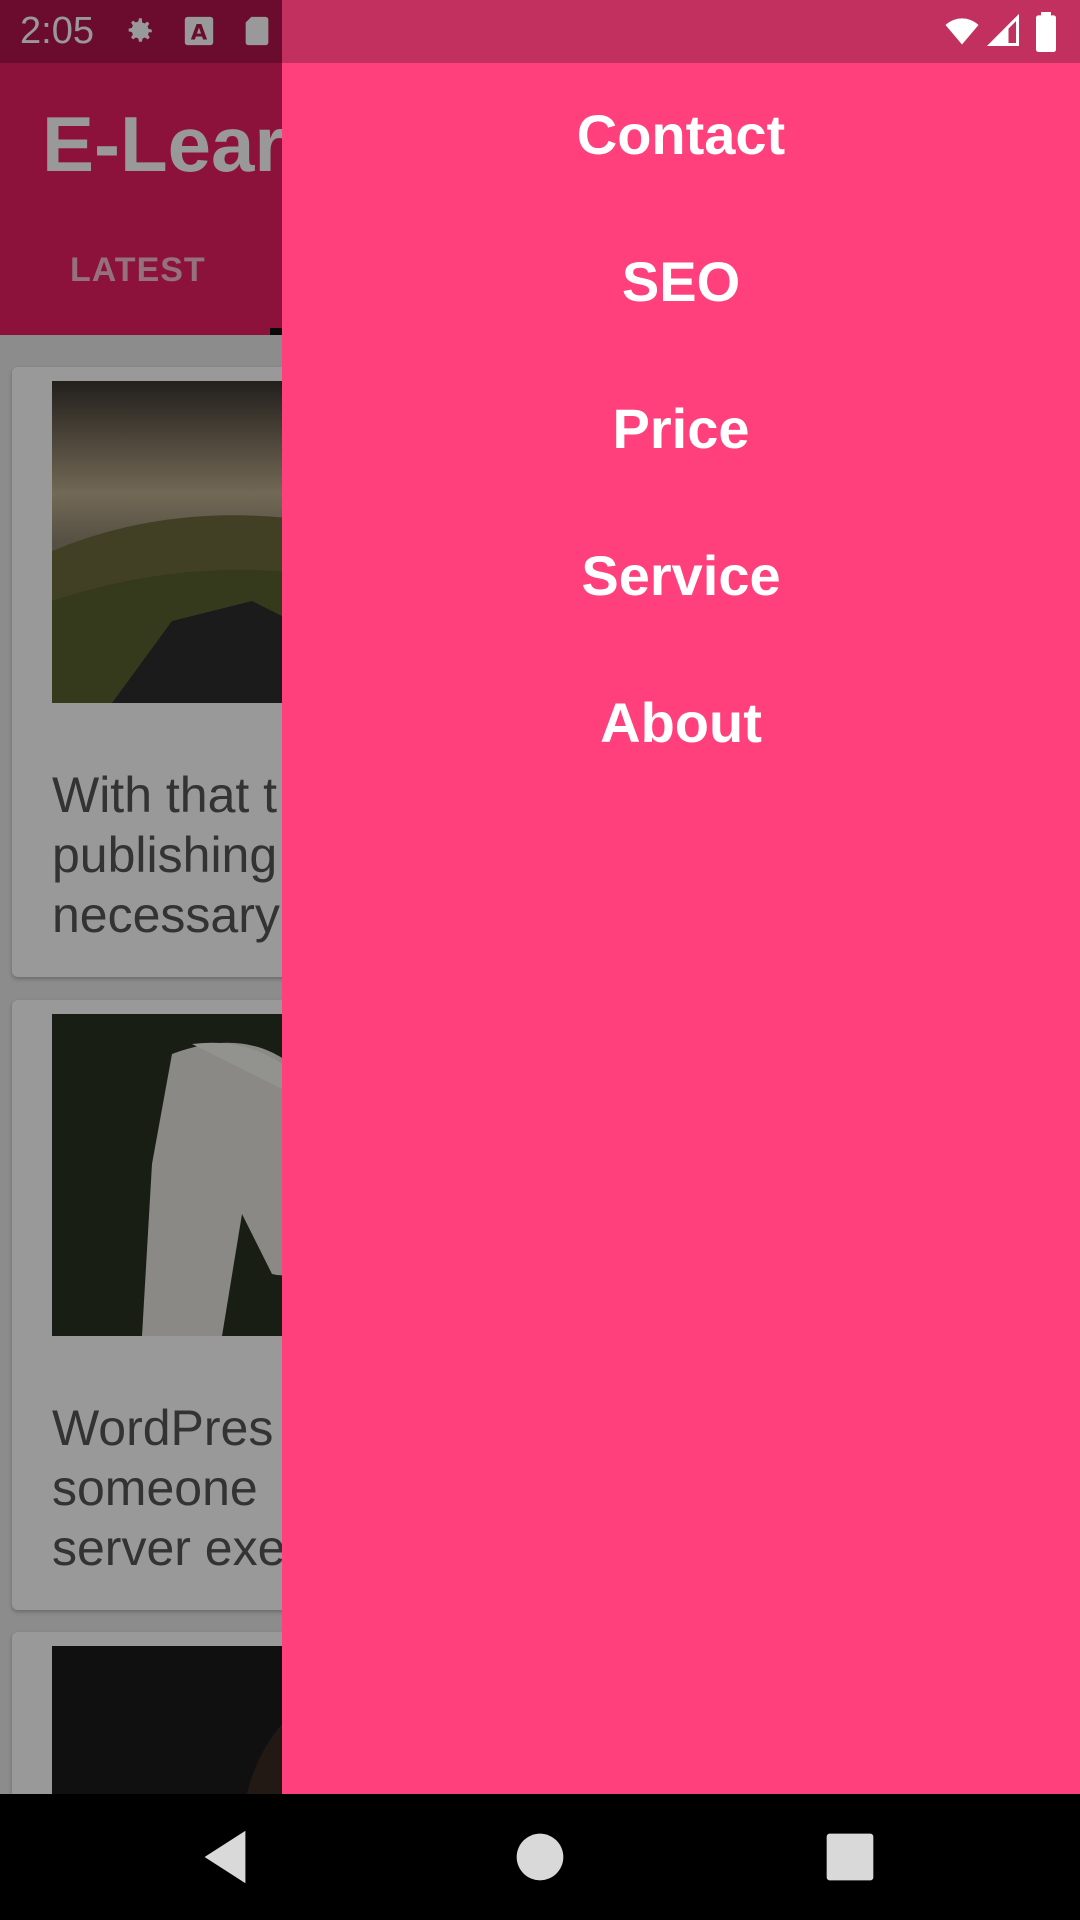 This screenshot has width=1080, height=1920. What do you see at coordinates (962, 31) in the screenshot?
I see `wifi-icon` at bounding box center [962, 31].